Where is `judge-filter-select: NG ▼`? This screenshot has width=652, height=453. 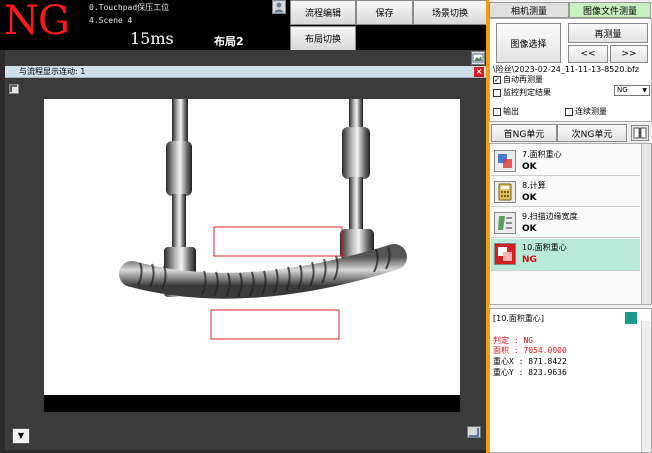
judge-filter-select: NG ▼ is located at coordinates (632, 90).